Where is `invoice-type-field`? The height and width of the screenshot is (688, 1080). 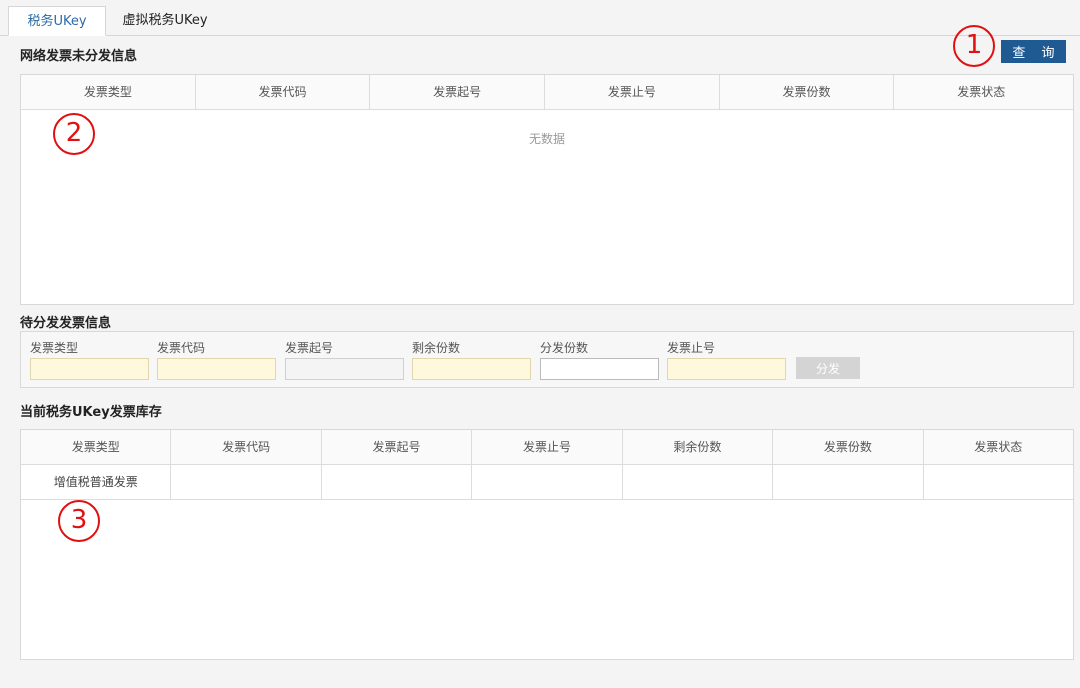
invoice-type-field is located at coordinates (89, 369).